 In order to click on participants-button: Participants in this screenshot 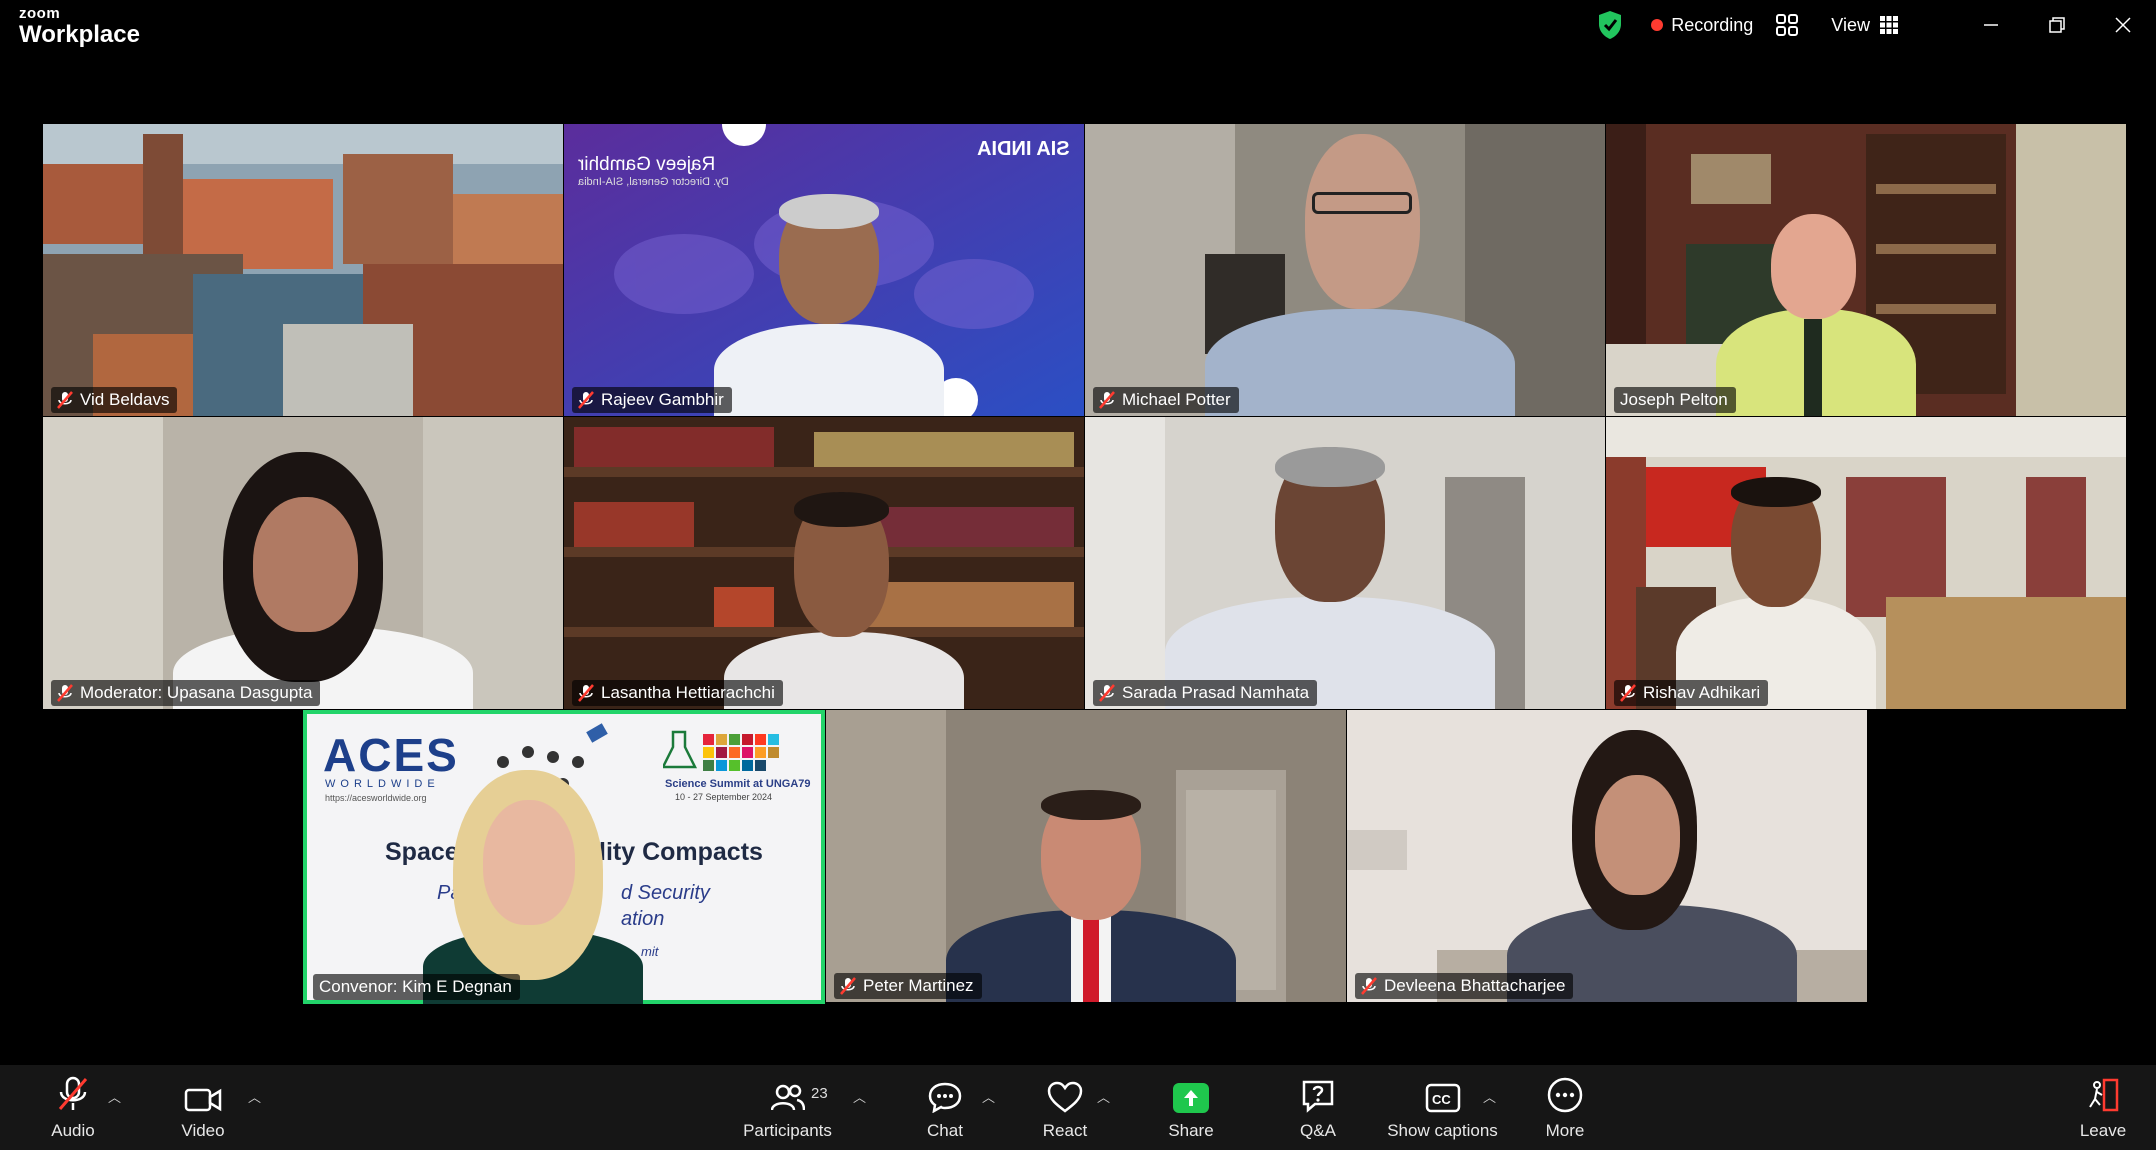, I will do `click(787, 1107)`.